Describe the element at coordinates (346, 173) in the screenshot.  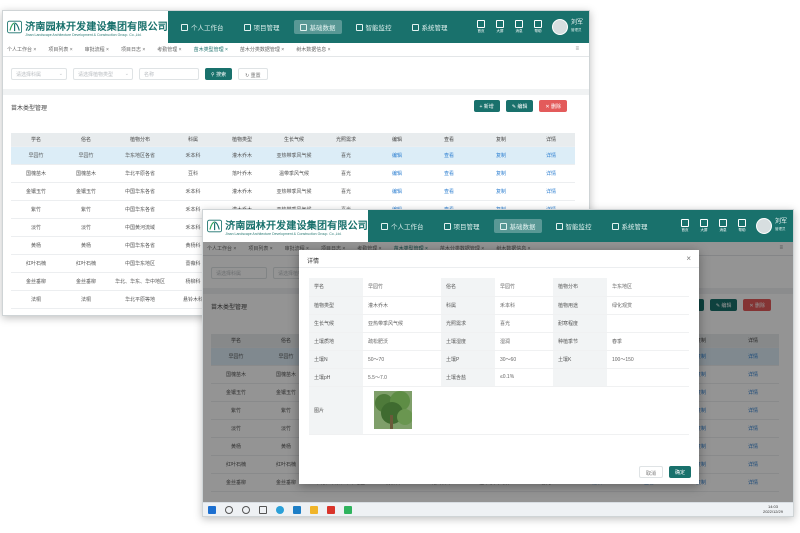
I see `table-cell: 喜光` at that location.